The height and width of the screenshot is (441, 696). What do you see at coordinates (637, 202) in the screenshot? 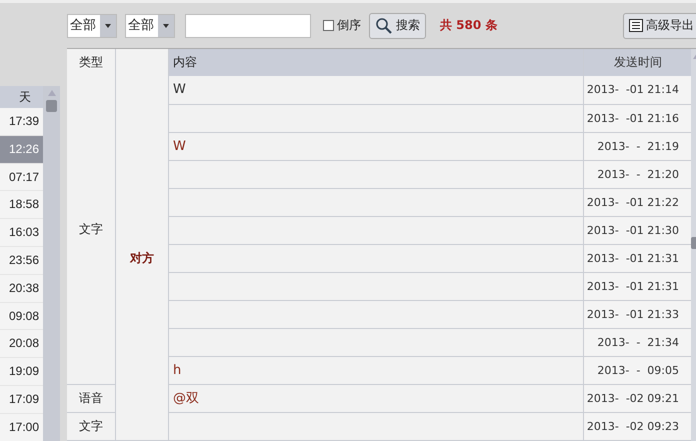
I see `time-cell: 2013- -01 21:22` at bounding box center [637, 202].